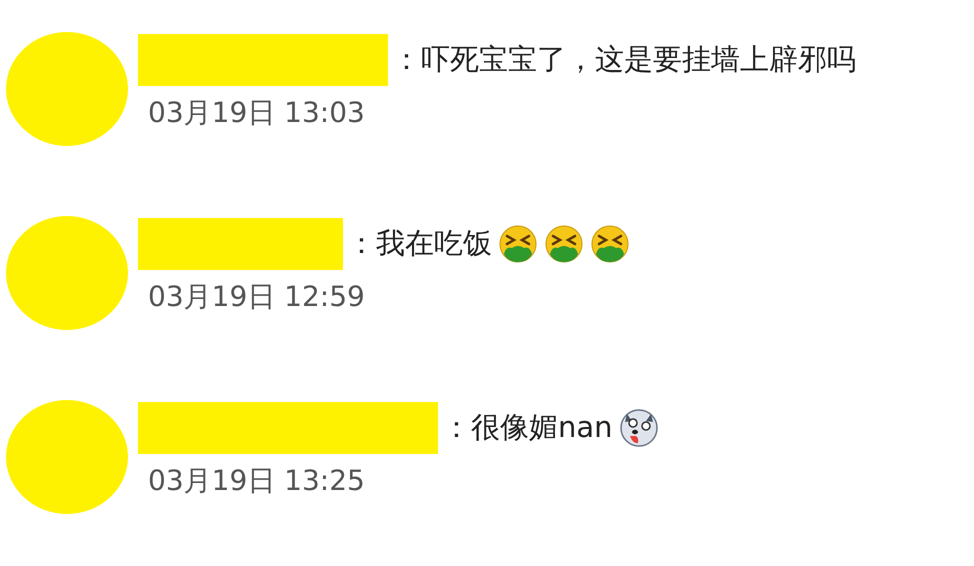  Describe the element at coordinates (638, 428) in the screenshot. I see `dog-face-icon` at that location.